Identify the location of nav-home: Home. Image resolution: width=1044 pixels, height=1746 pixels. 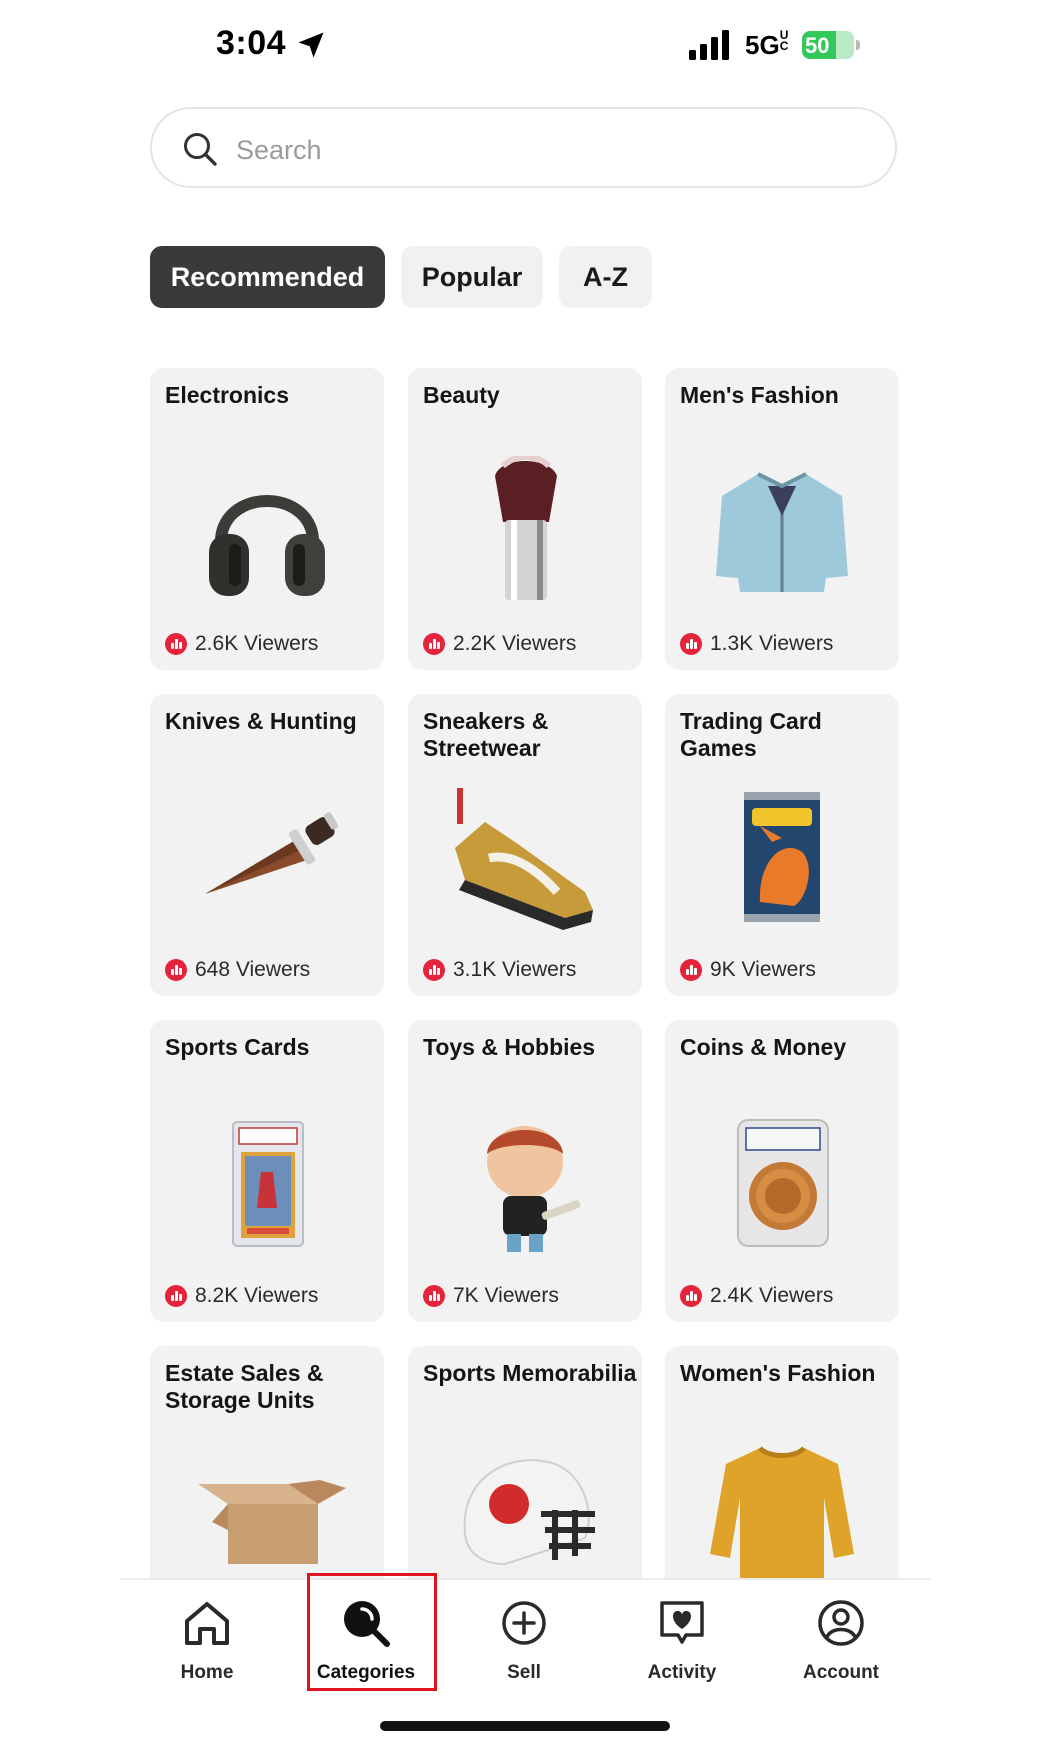
(207, 1635).